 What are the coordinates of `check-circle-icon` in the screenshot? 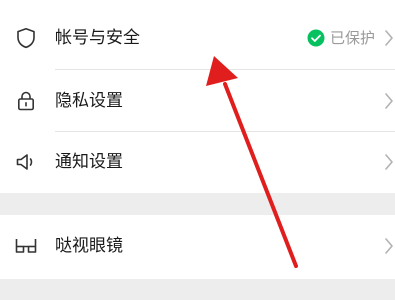 It's located at (316, 38).